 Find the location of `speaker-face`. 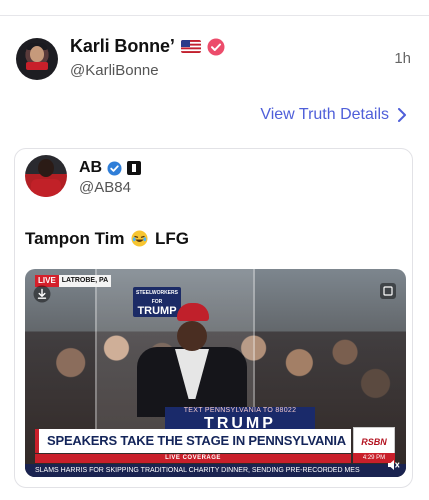

speaker-face is located at coordinates (192, 336).